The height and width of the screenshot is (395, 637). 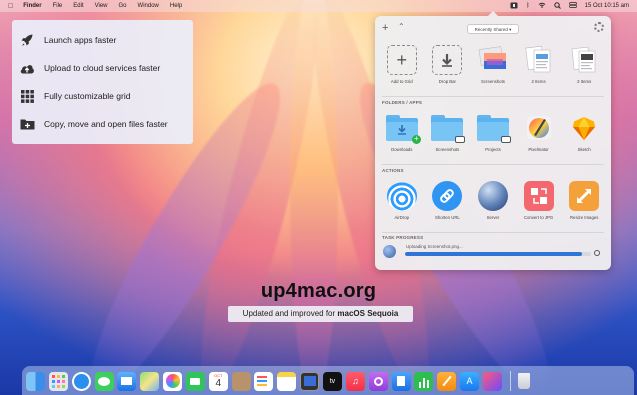 What do you see at coordinates (355, 381) in the screenshot?
I see `music-icon: ♫` at bounding box center [355, 381].